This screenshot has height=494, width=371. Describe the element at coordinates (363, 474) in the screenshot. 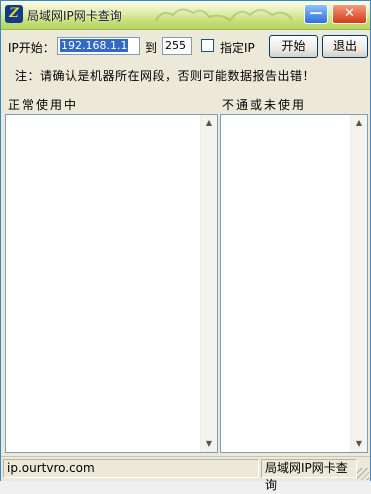

I see `resize-grip-icon` at that location.